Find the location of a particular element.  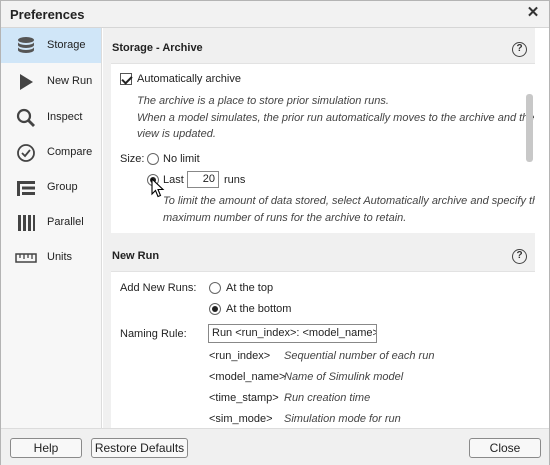

auto-archive-checkbox is located at coordinates (126, 79).